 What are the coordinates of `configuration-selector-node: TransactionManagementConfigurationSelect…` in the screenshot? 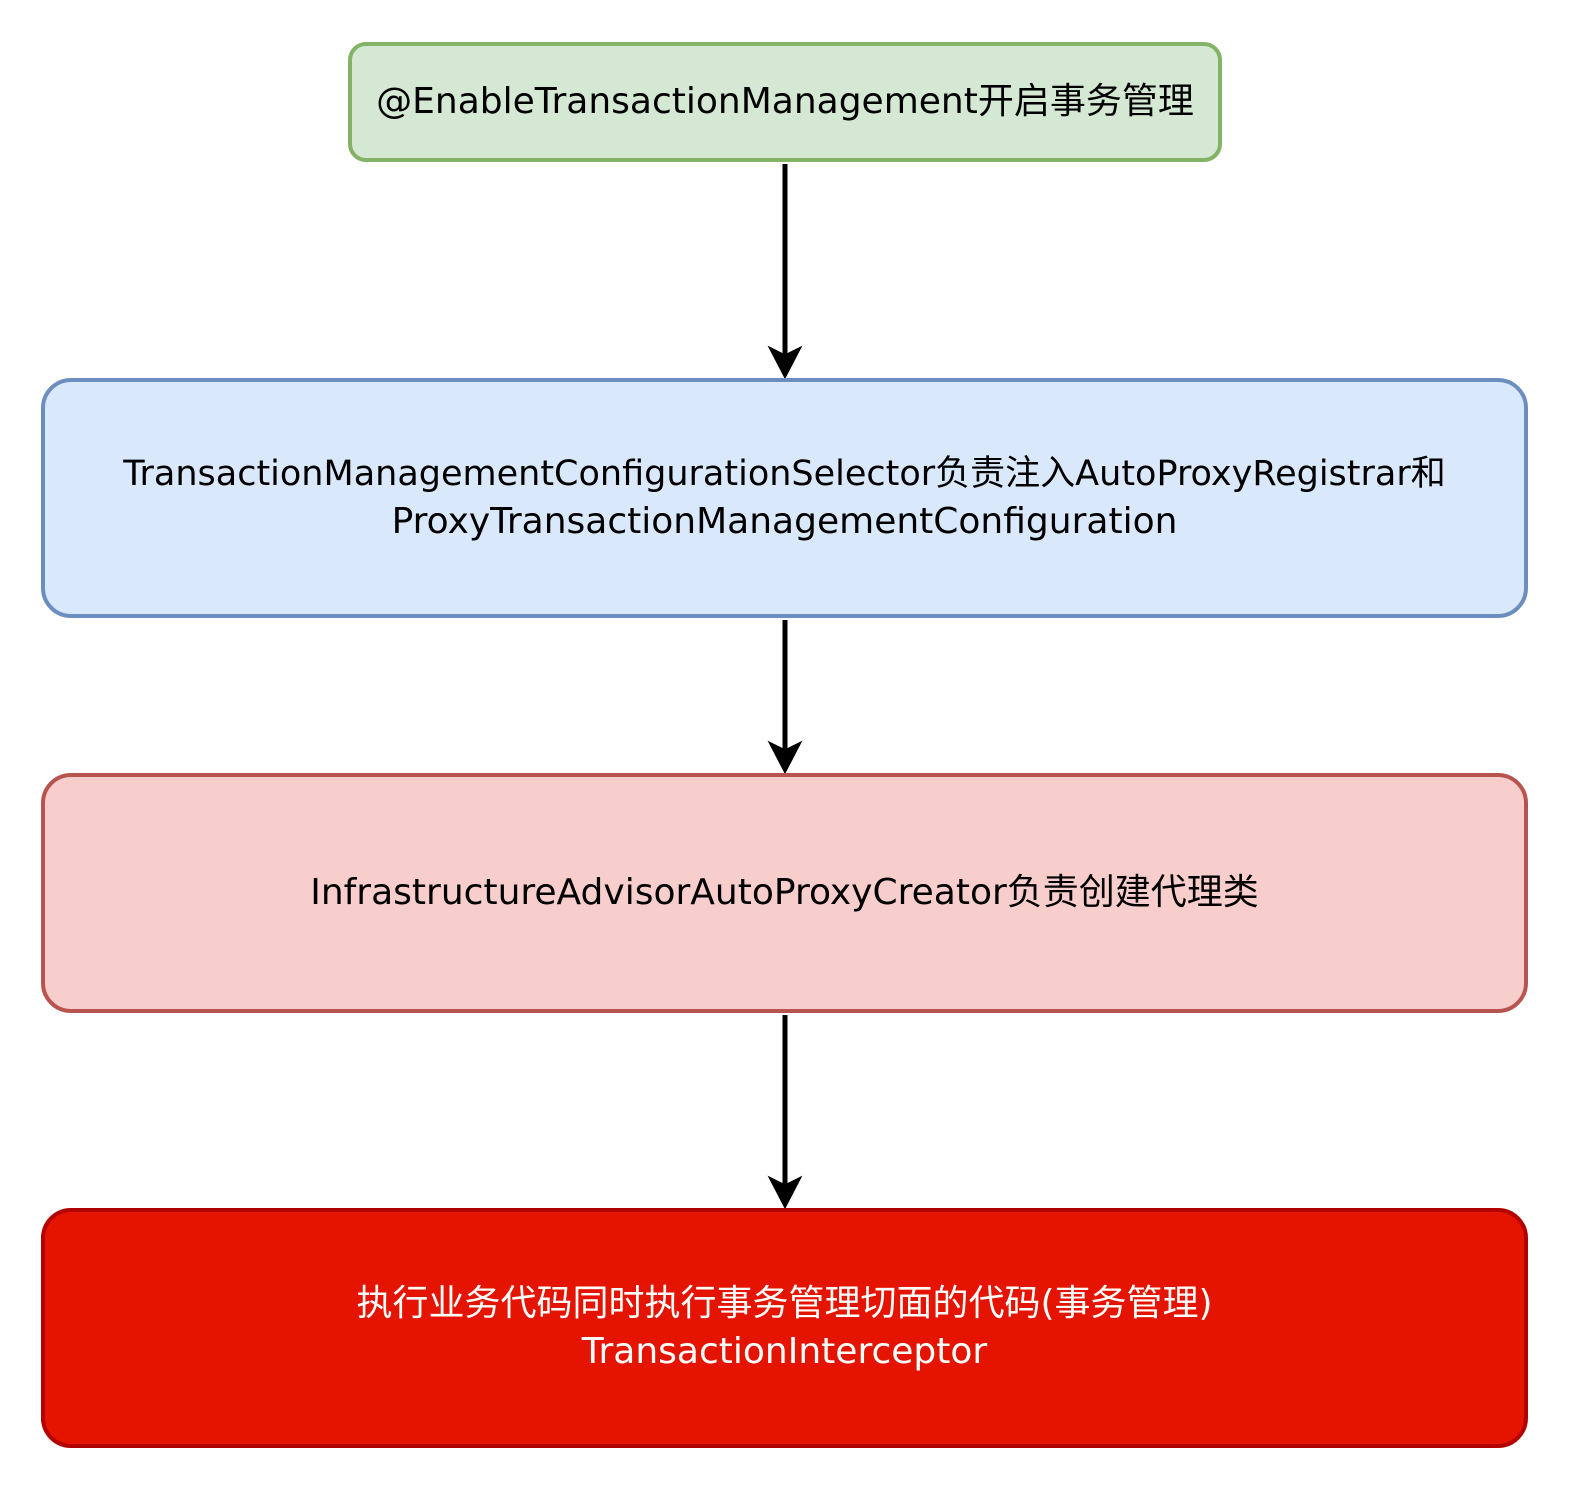 It's located at (784, 498).